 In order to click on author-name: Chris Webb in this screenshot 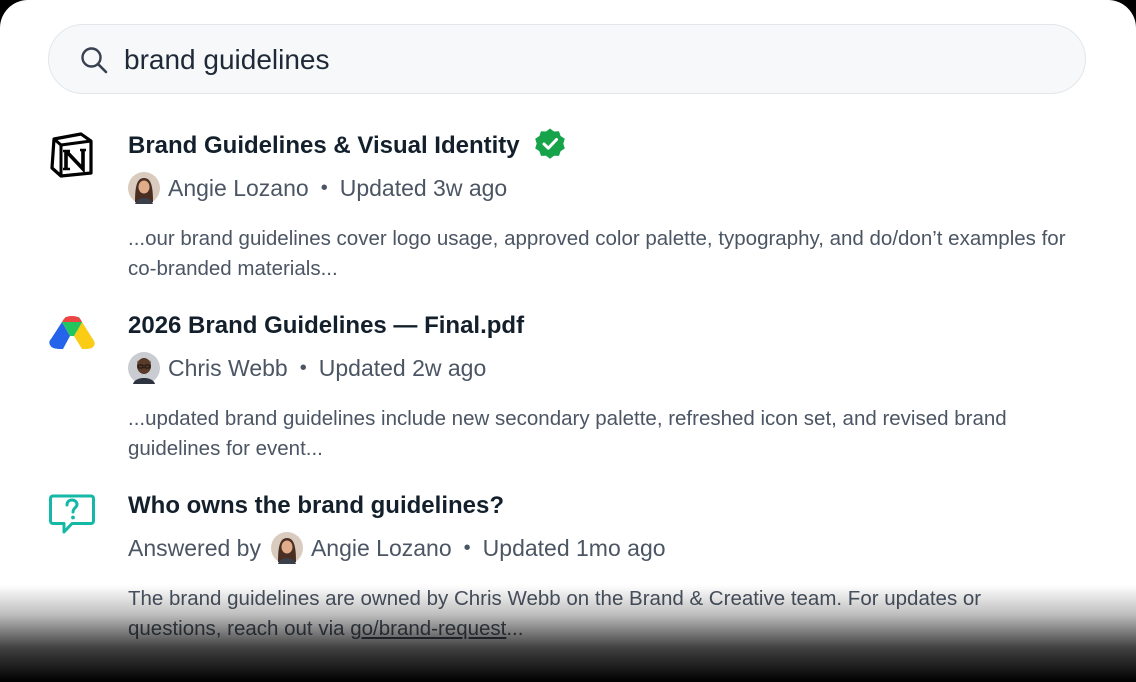, I will do `click(228, 368)`.